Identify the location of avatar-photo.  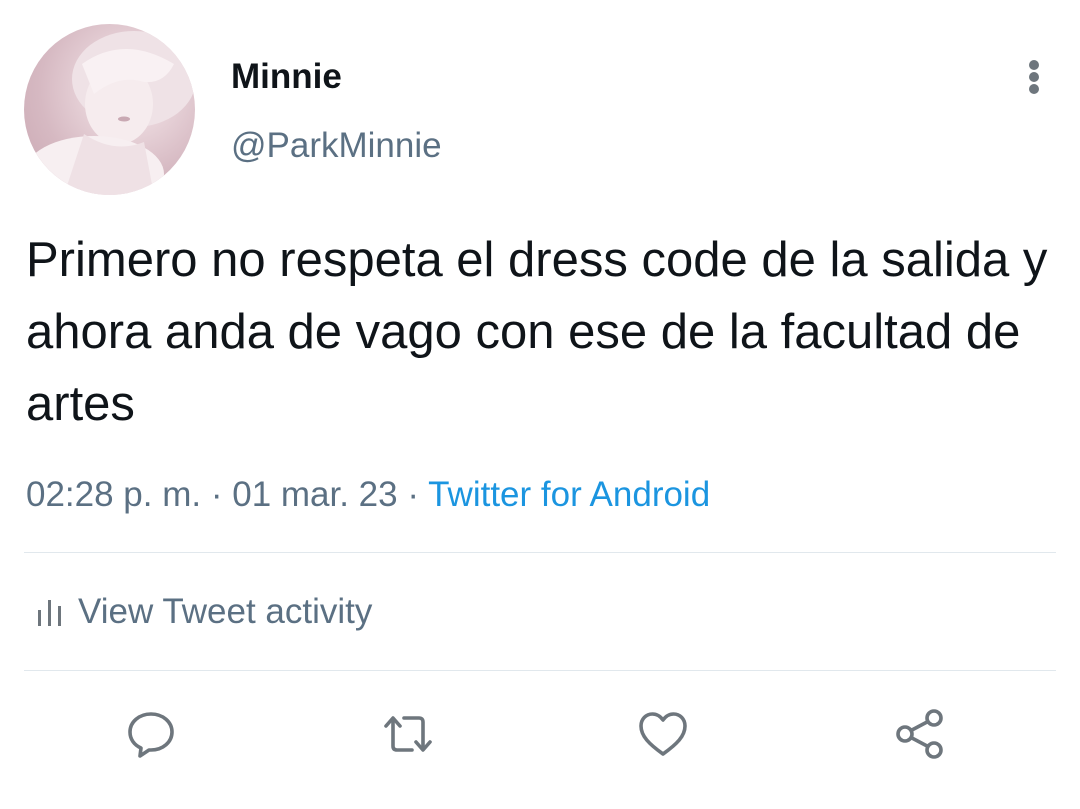
(109, 113).